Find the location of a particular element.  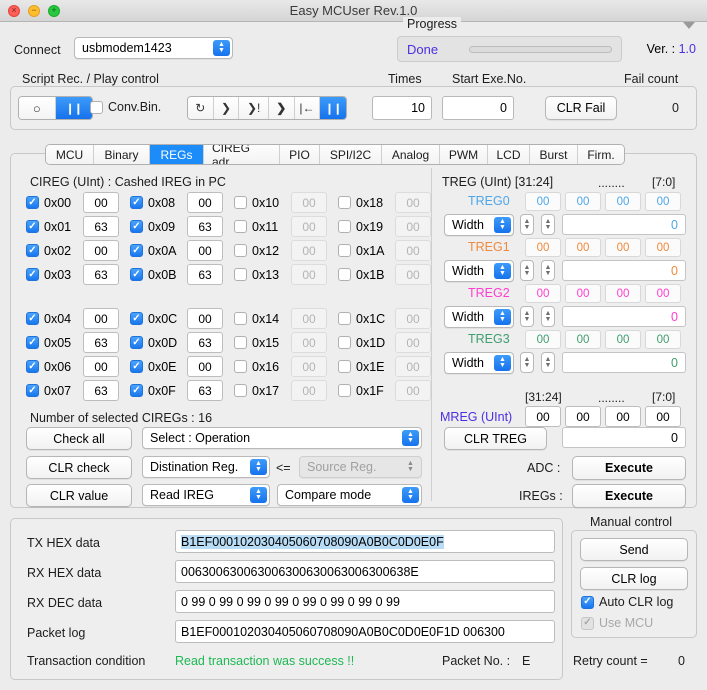

cireg-checkbox-0x12 is located at coordinates (240, 250).